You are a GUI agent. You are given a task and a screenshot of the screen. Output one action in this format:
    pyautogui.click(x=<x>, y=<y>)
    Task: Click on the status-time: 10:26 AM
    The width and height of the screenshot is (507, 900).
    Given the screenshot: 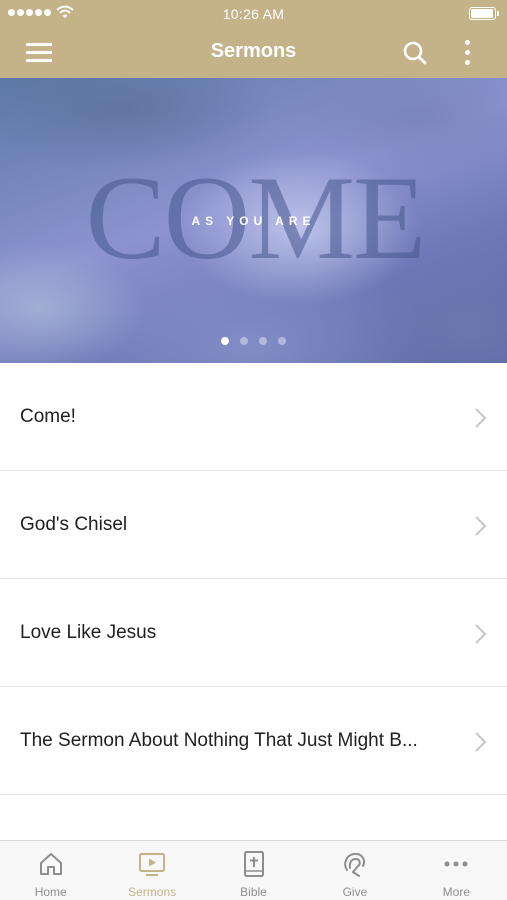 What is the action you would take?
    pyautogui.click(x=253, y=14)
    